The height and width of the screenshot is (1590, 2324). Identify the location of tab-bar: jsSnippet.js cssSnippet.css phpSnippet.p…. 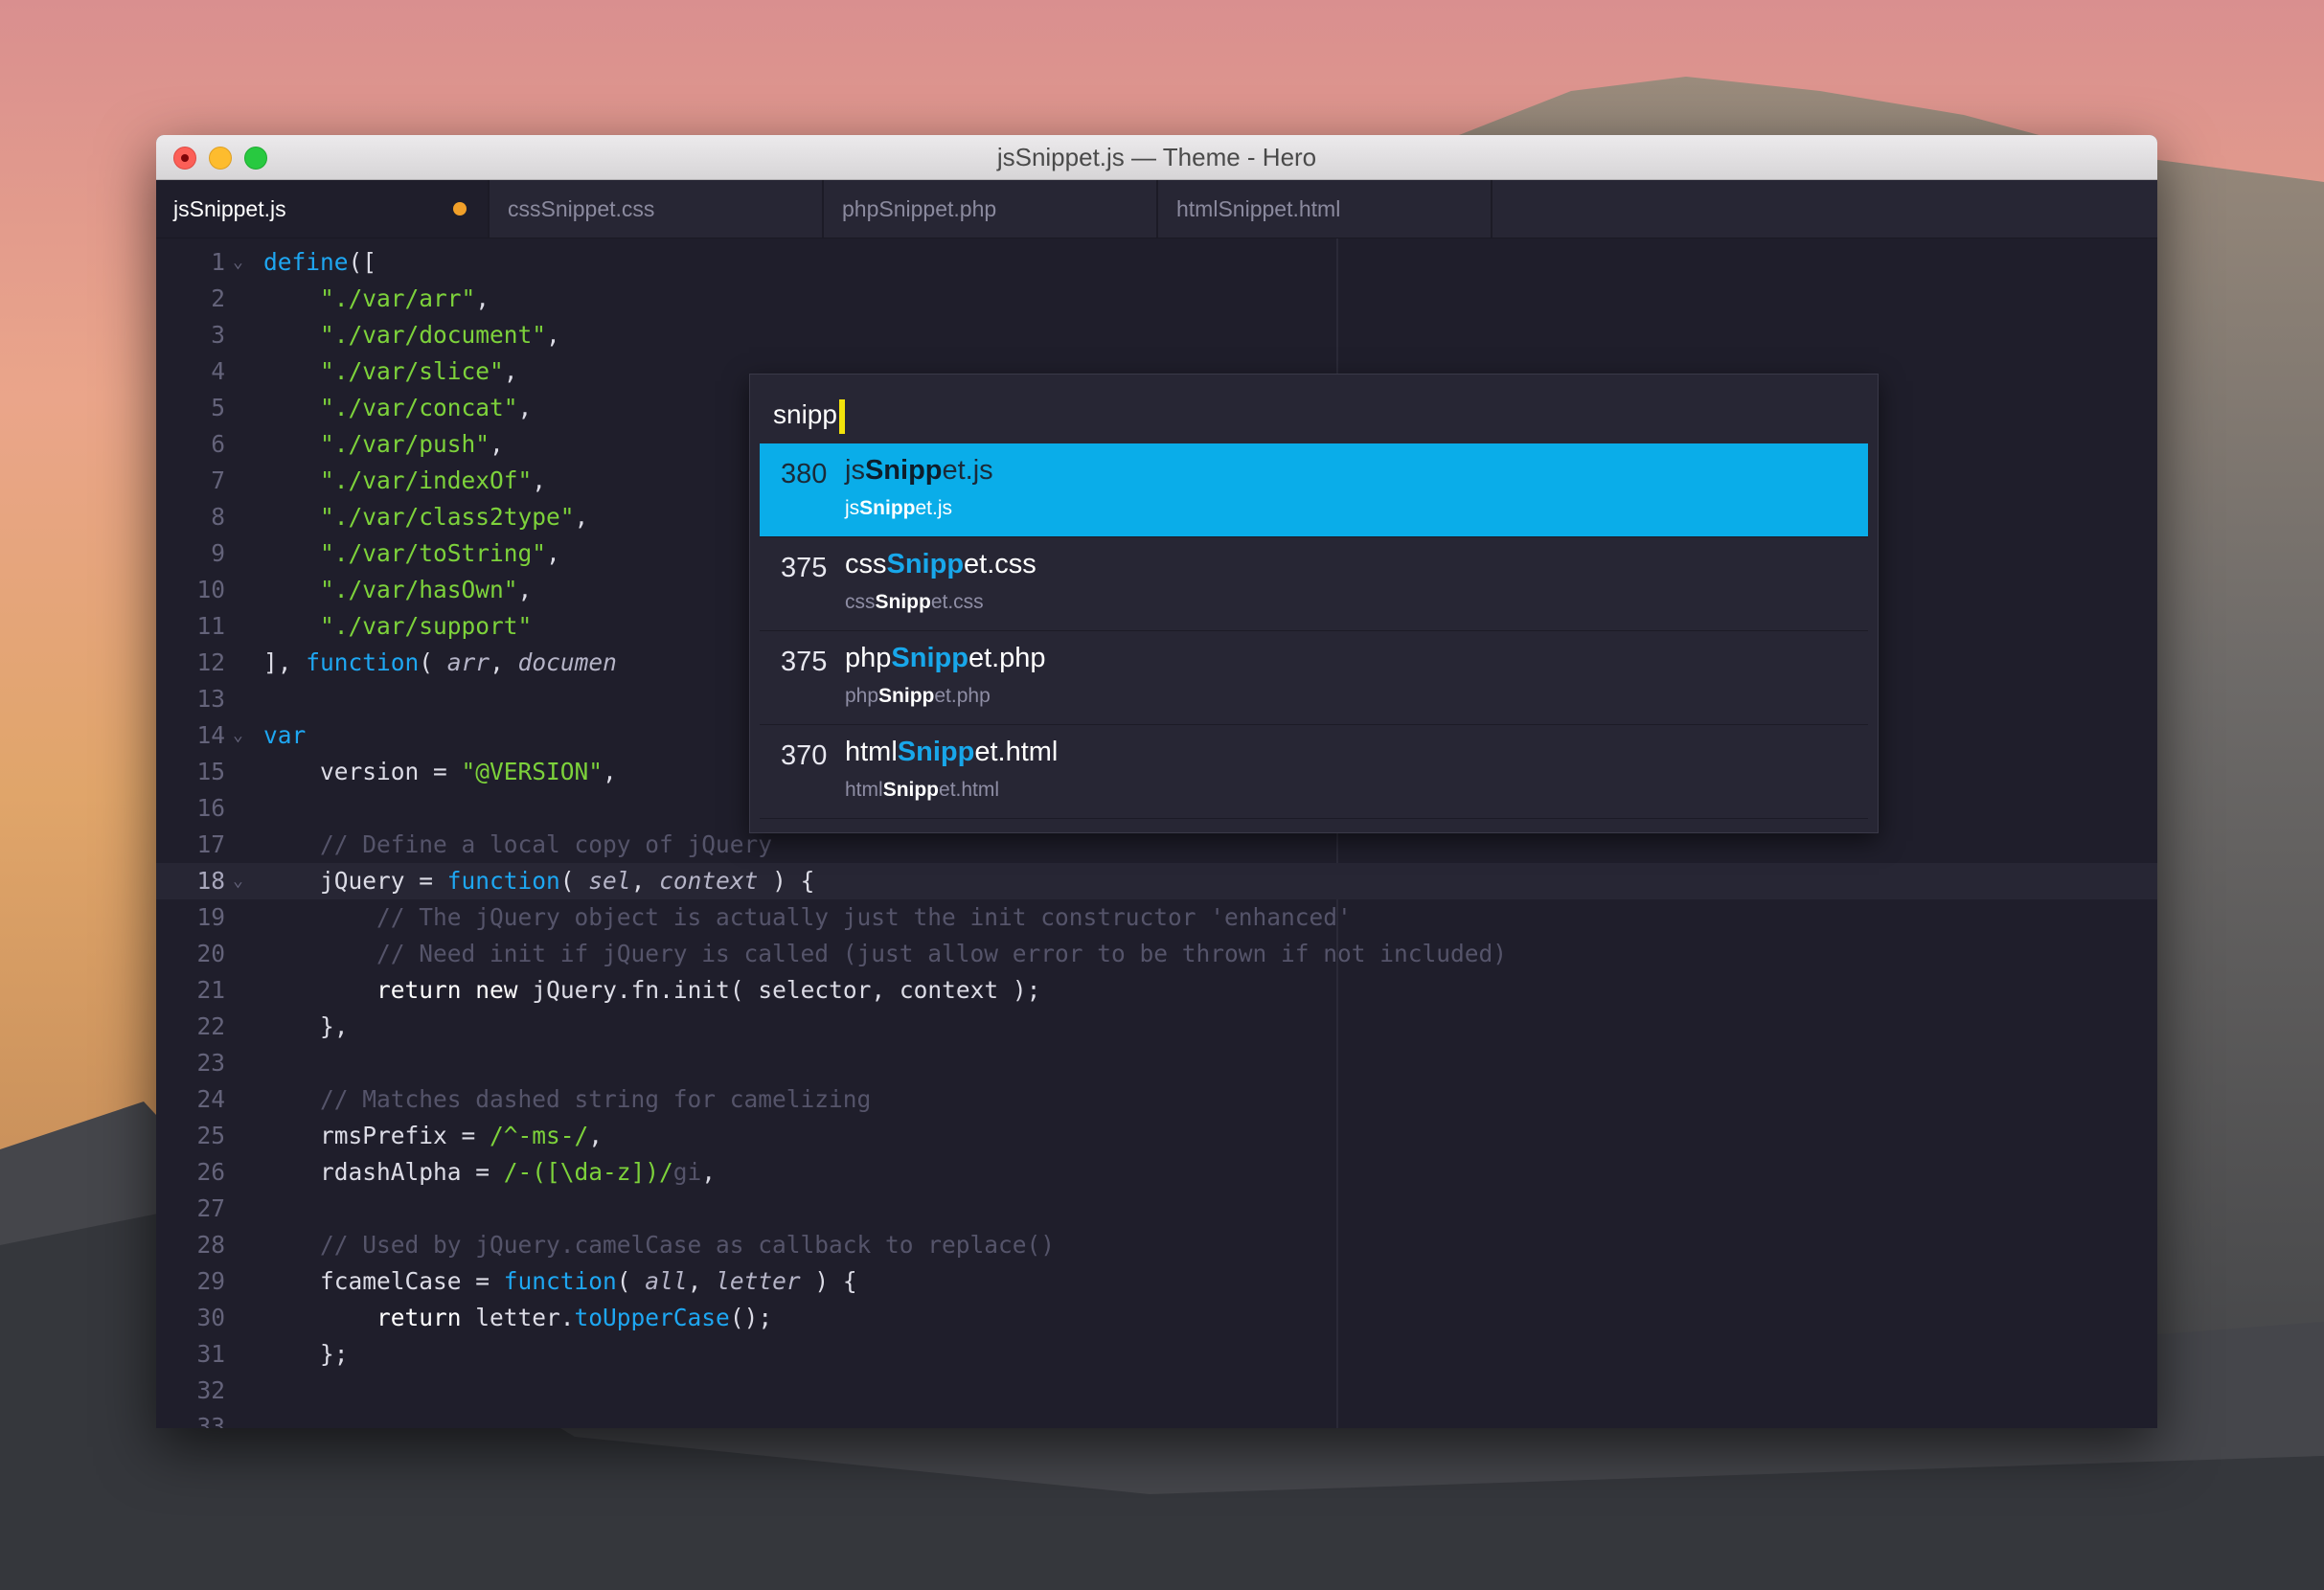
(1156, 209).